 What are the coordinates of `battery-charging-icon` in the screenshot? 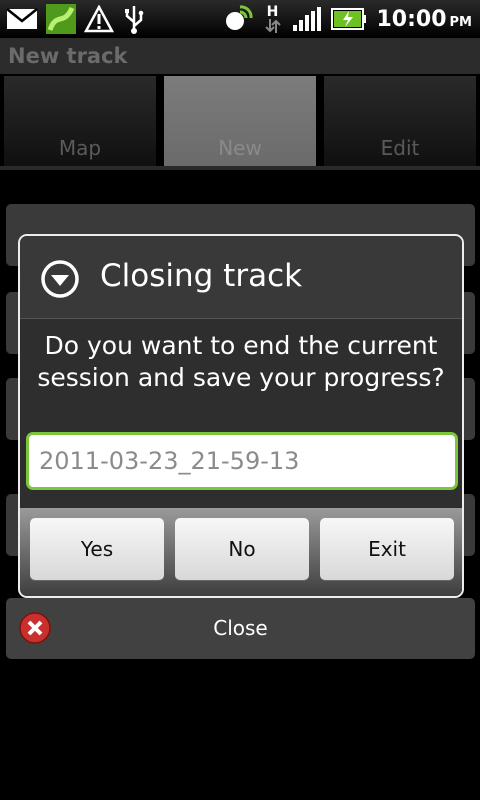 It's located at (348, 19).